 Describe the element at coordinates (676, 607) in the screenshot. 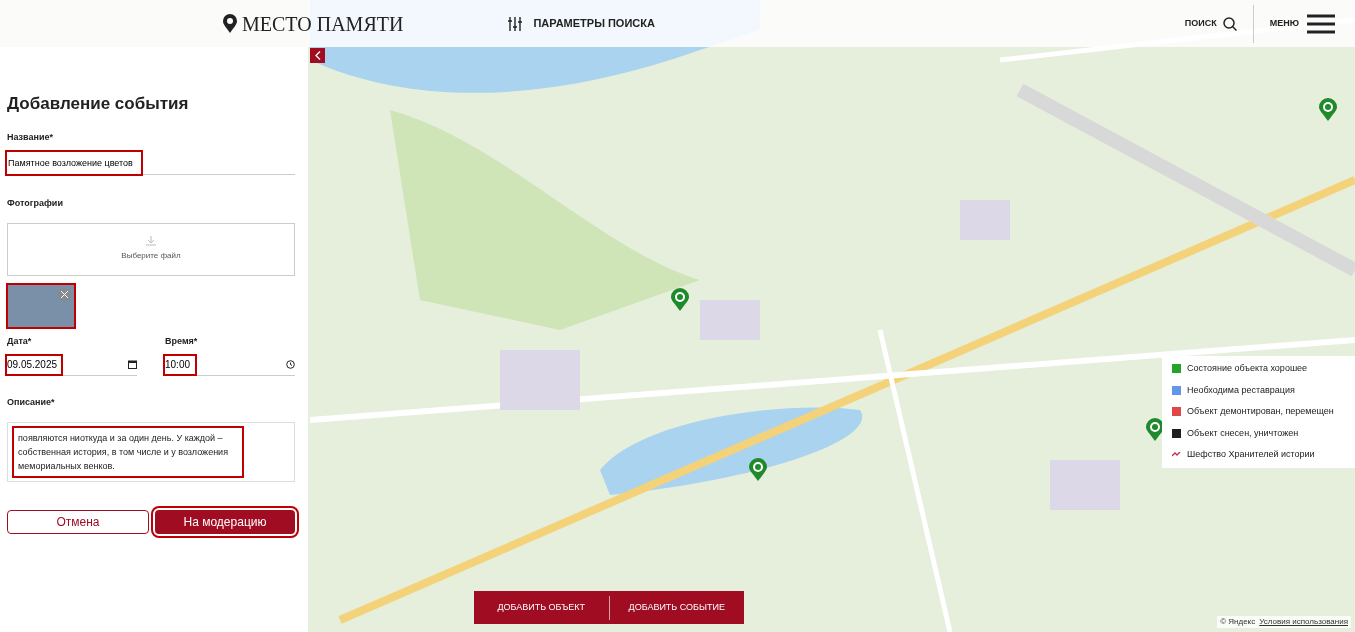

I see `map-action-button: ДОБАВИТЬ СОБЫТИЕ` at that location.